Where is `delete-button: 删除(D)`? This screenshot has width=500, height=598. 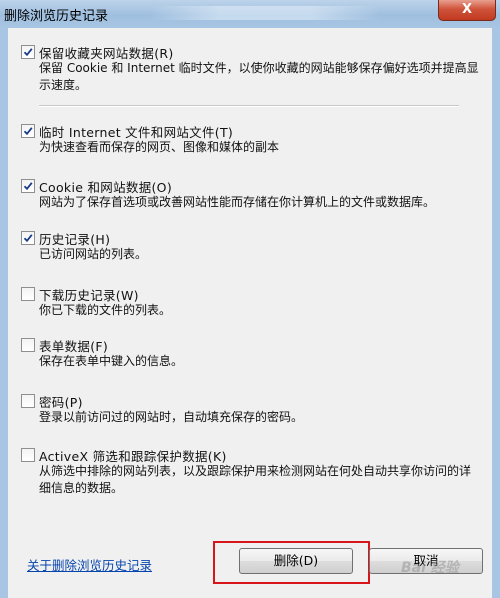 delete-button: 删除(D) is located at coordinates (296, 561).